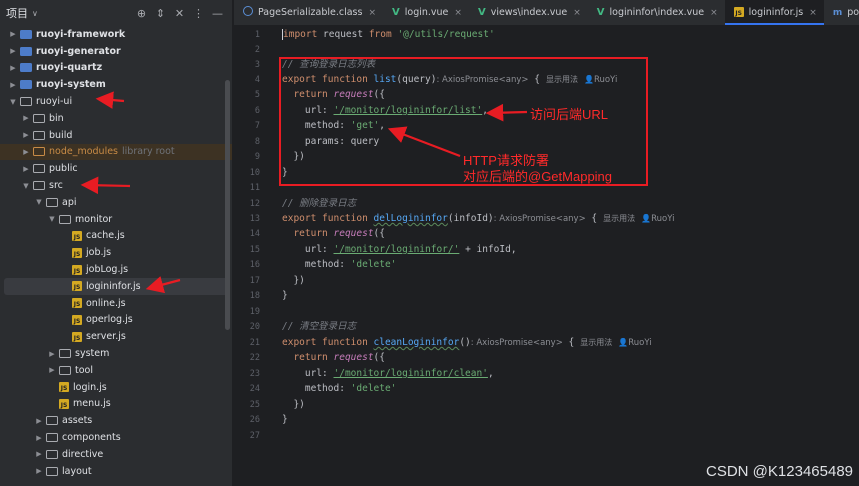 The width and height of the screenshot is (859, 486). I want to click on tab-label: pom.xml (ruoyi-f, so click(853, 12).